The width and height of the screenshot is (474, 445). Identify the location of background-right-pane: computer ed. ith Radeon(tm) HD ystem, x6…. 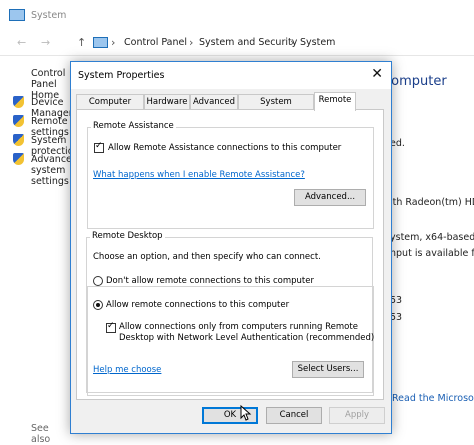
(433, 247).